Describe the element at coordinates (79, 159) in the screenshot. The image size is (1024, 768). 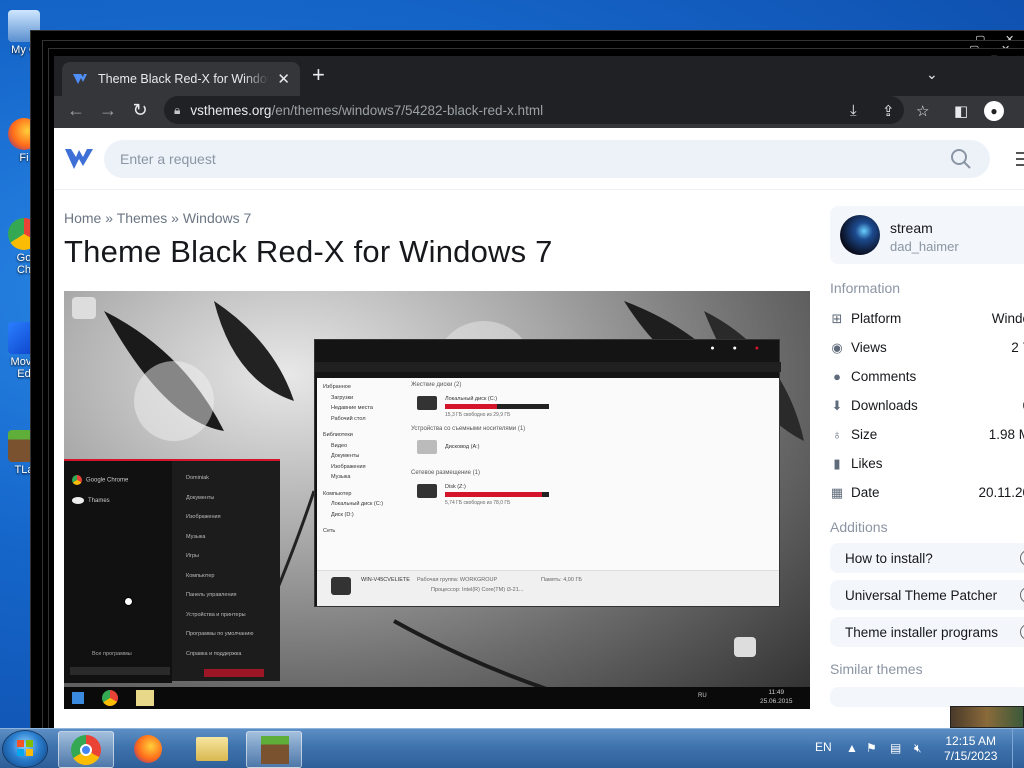
I see `vsthemes-logo-icon` at that location.